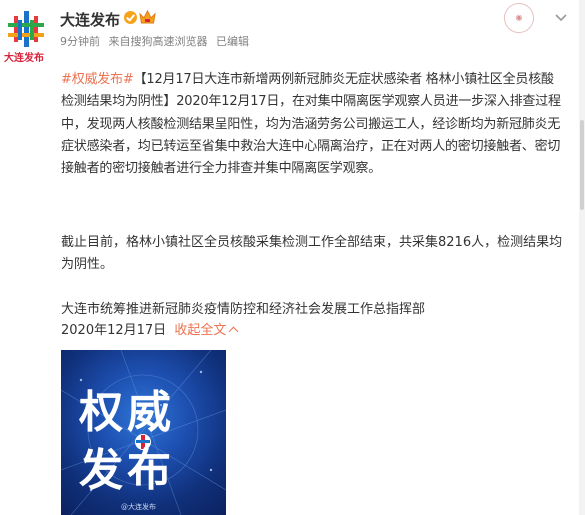  I want to click on dalian-logo-icon, so click(26, 29).